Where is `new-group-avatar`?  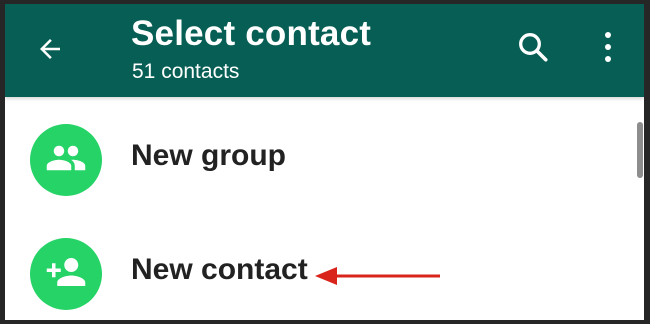 new-group-avatar is located at coordinates (66, 160).